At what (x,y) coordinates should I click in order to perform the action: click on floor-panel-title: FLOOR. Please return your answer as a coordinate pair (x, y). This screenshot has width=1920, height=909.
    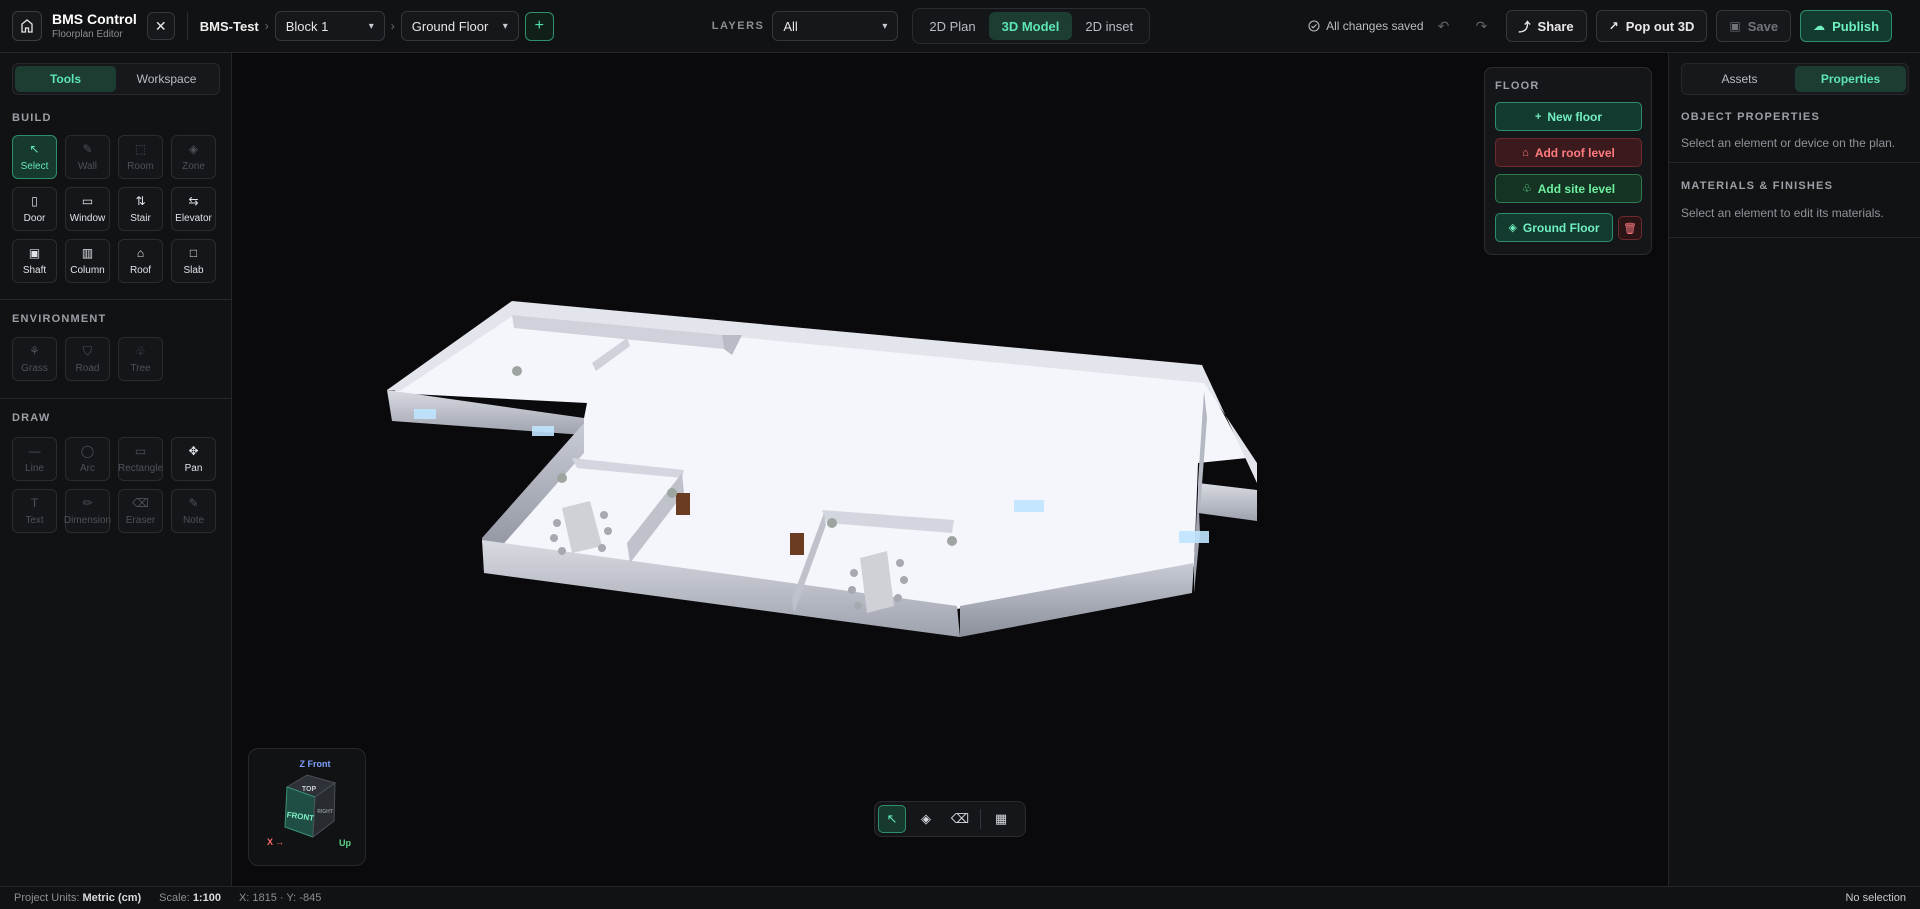
    Looking at the image, I should click on (1517, 86).